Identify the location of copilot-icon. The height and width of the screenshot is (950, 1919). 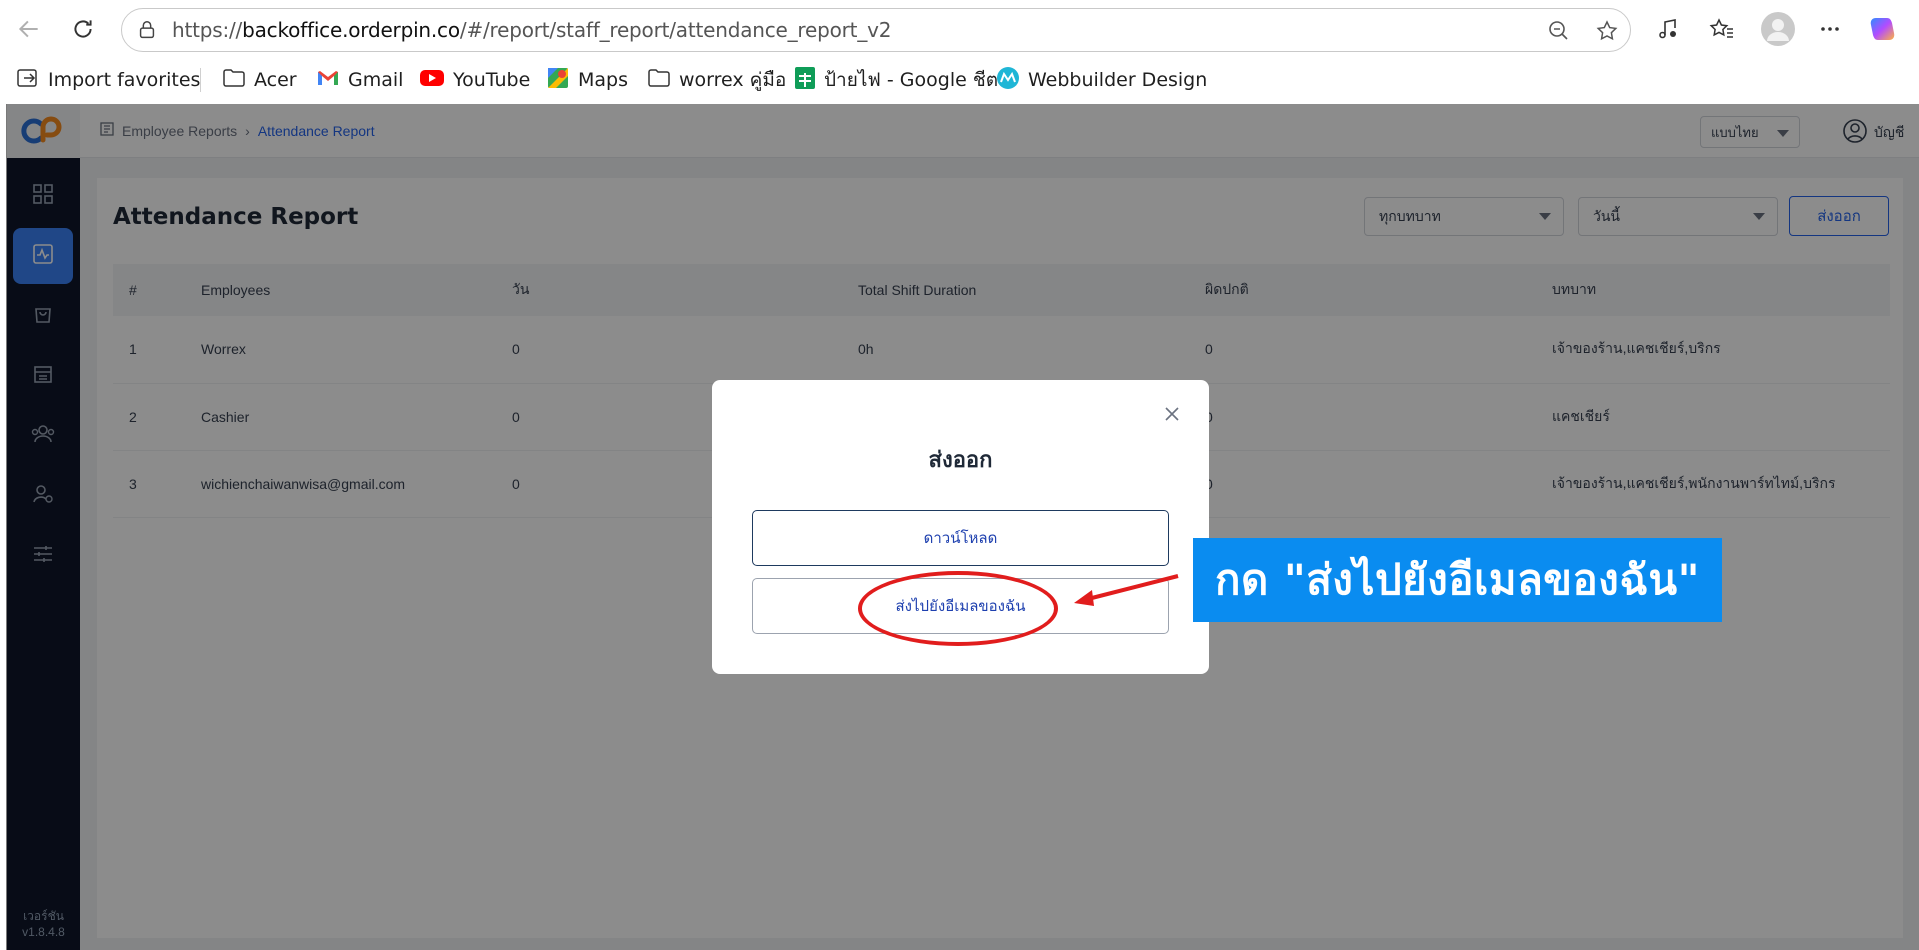
(1883, 29).